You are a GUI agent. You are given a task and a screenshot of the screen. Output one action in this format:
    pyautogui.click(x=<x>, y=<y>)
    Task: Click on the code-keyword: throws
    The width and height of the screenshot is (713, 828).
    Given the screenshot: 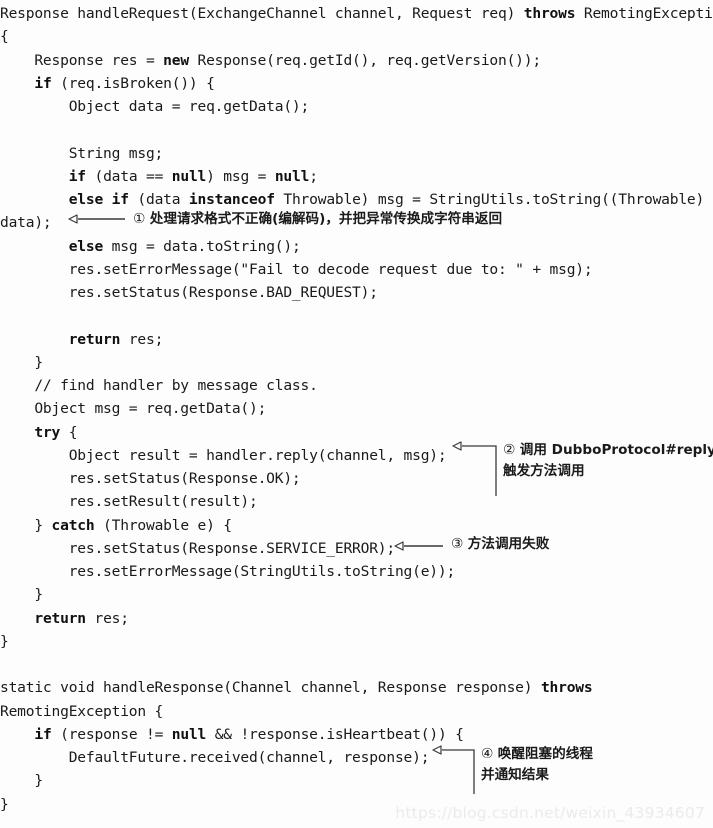 What is the action you would take?
    pyautogui.click(x=549, y=13)
    